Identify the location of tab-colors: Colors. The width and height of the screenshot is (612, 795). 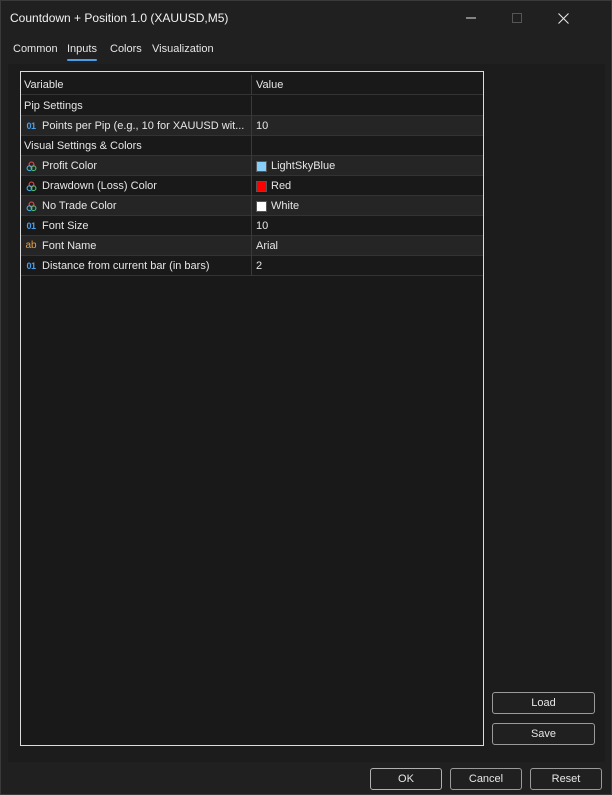
(126, 49).